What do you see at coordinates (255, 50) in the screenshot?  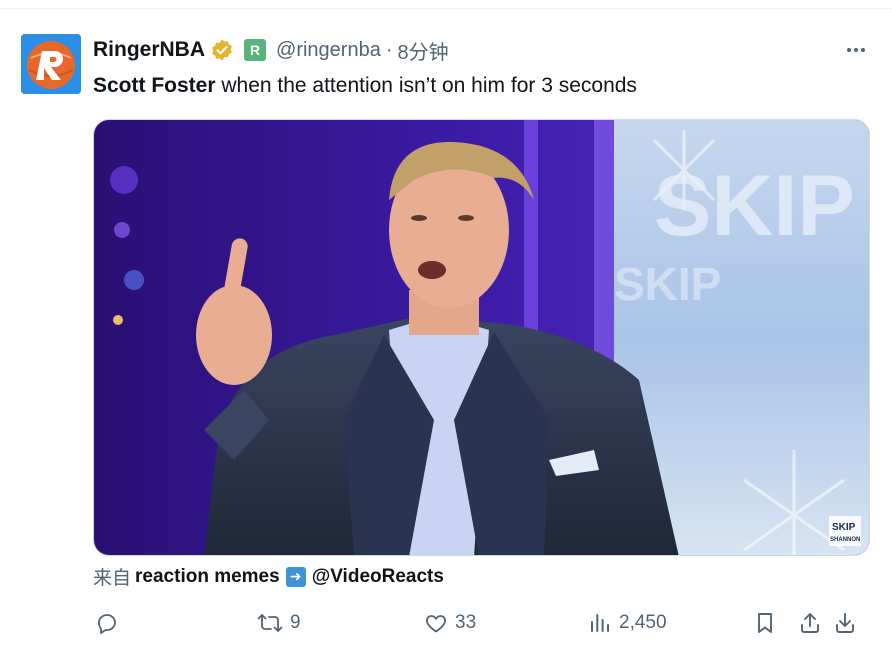 I see `affiliate-badge: R` at bounding box center [255, 50].